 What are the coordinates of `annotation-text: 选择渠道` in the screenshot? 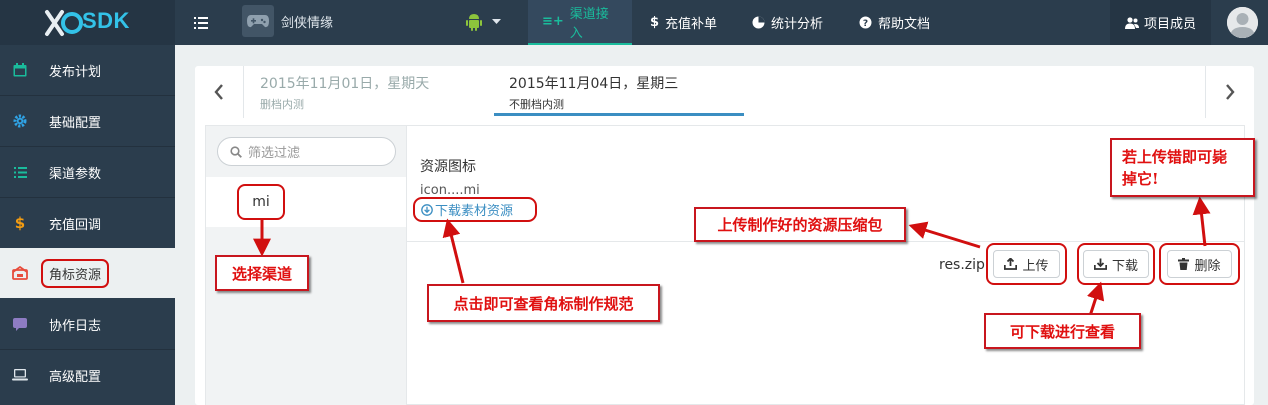 It's located at (261, 273).